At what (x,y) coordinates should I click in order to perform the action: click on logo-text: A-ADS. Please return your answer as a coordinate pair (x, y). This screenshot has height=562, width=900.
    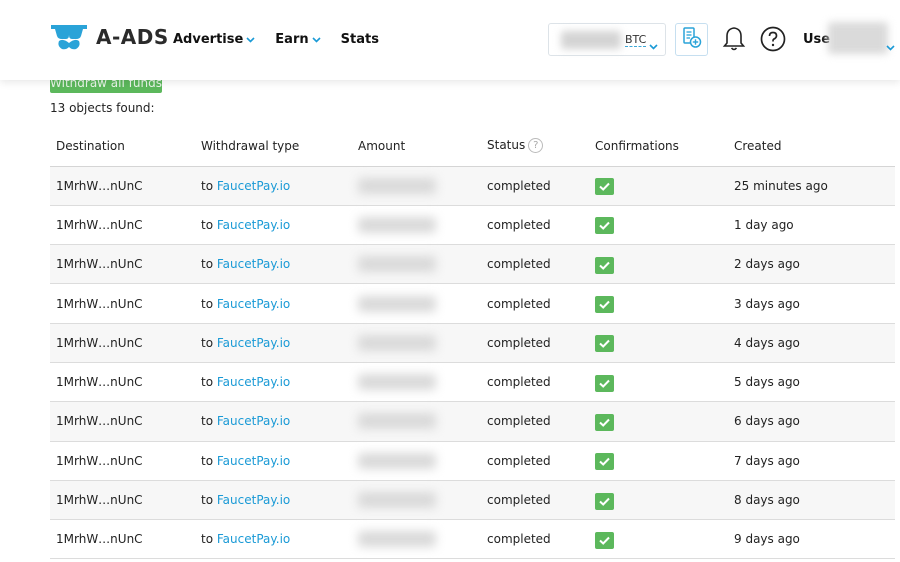
    Looking at the image, I should click on (132, 37).